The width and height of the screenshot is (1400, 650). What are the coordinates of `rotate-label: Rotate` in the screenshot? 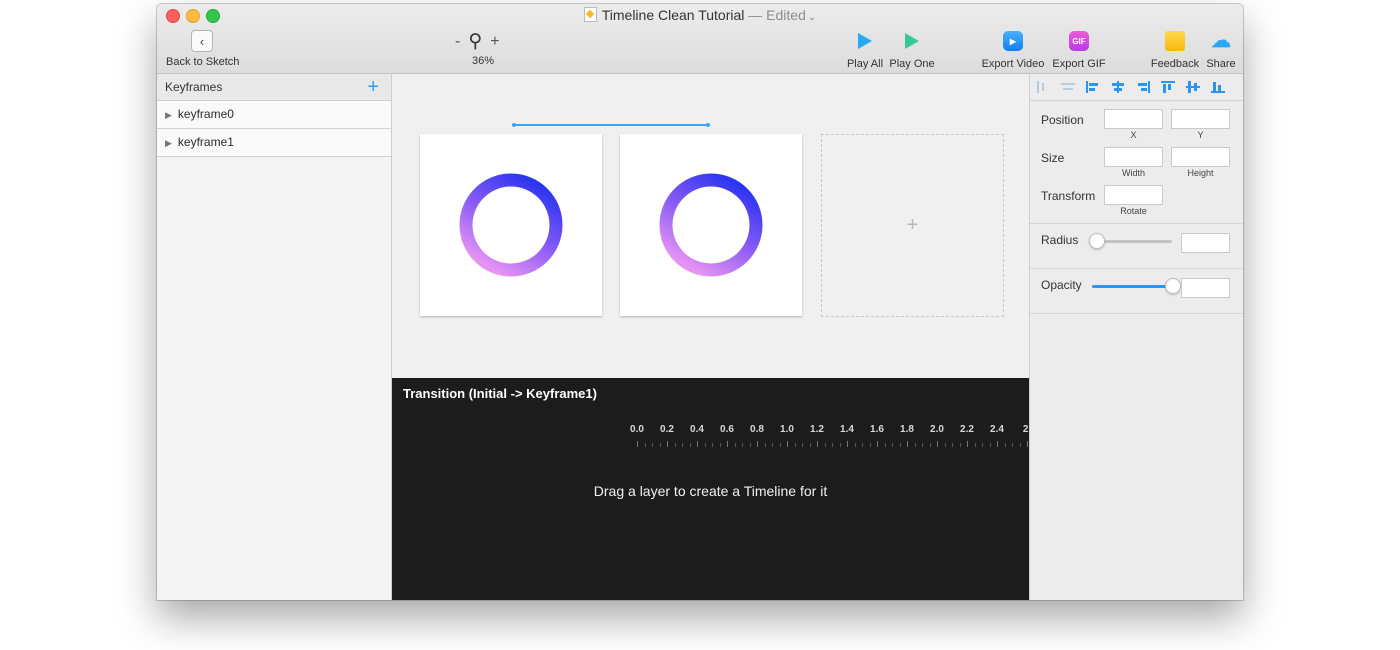 It's located at (1133, 211).